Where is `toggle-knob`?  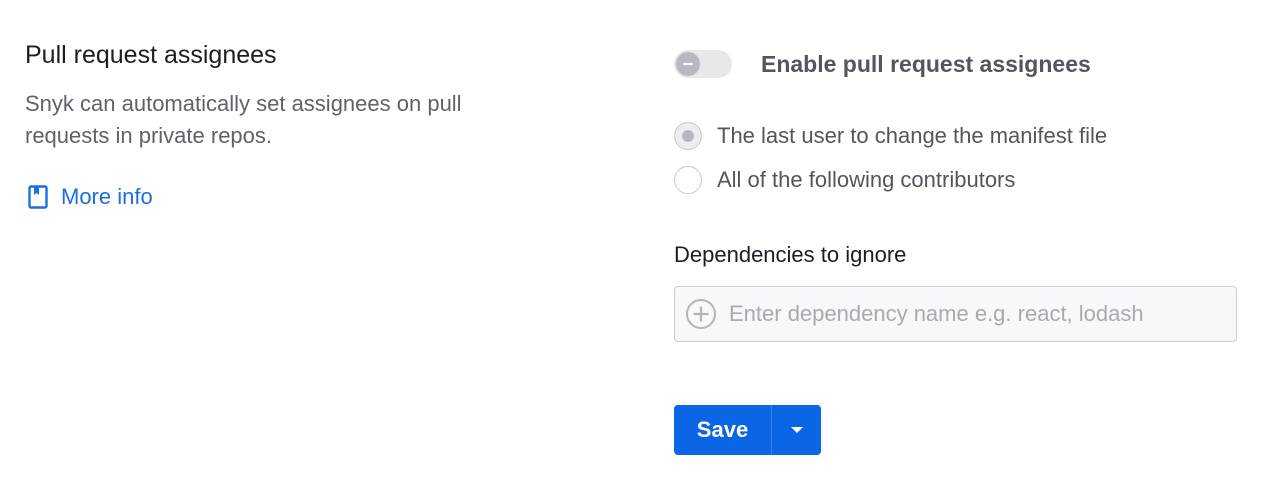
toggle-knob is located at coordinates (688, 64).